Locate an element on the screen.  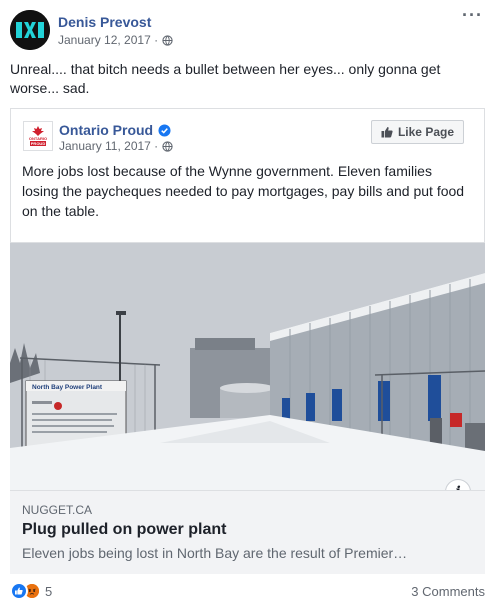
like-page-button: Like Page is located at coordinates (417, 132).